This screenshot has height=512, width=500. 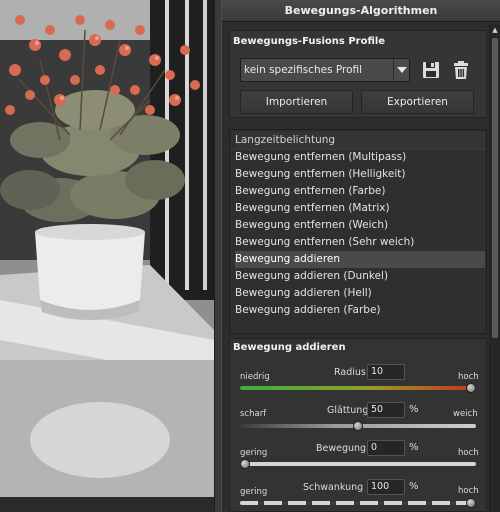 I want to click on schwankung-min-label: gering, so click(x=254, y=492).